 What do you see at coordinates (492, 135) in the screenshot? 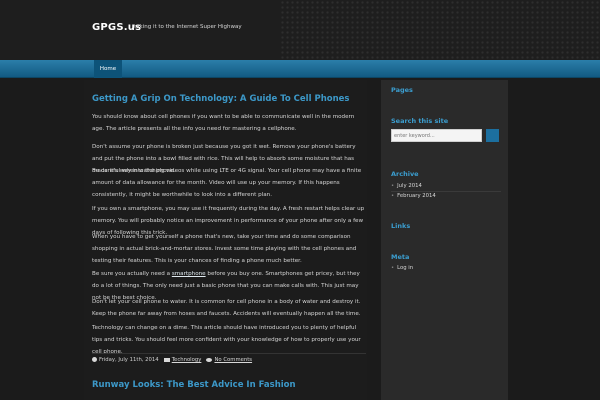
I see `search-button` at bounding box center [492, 135].